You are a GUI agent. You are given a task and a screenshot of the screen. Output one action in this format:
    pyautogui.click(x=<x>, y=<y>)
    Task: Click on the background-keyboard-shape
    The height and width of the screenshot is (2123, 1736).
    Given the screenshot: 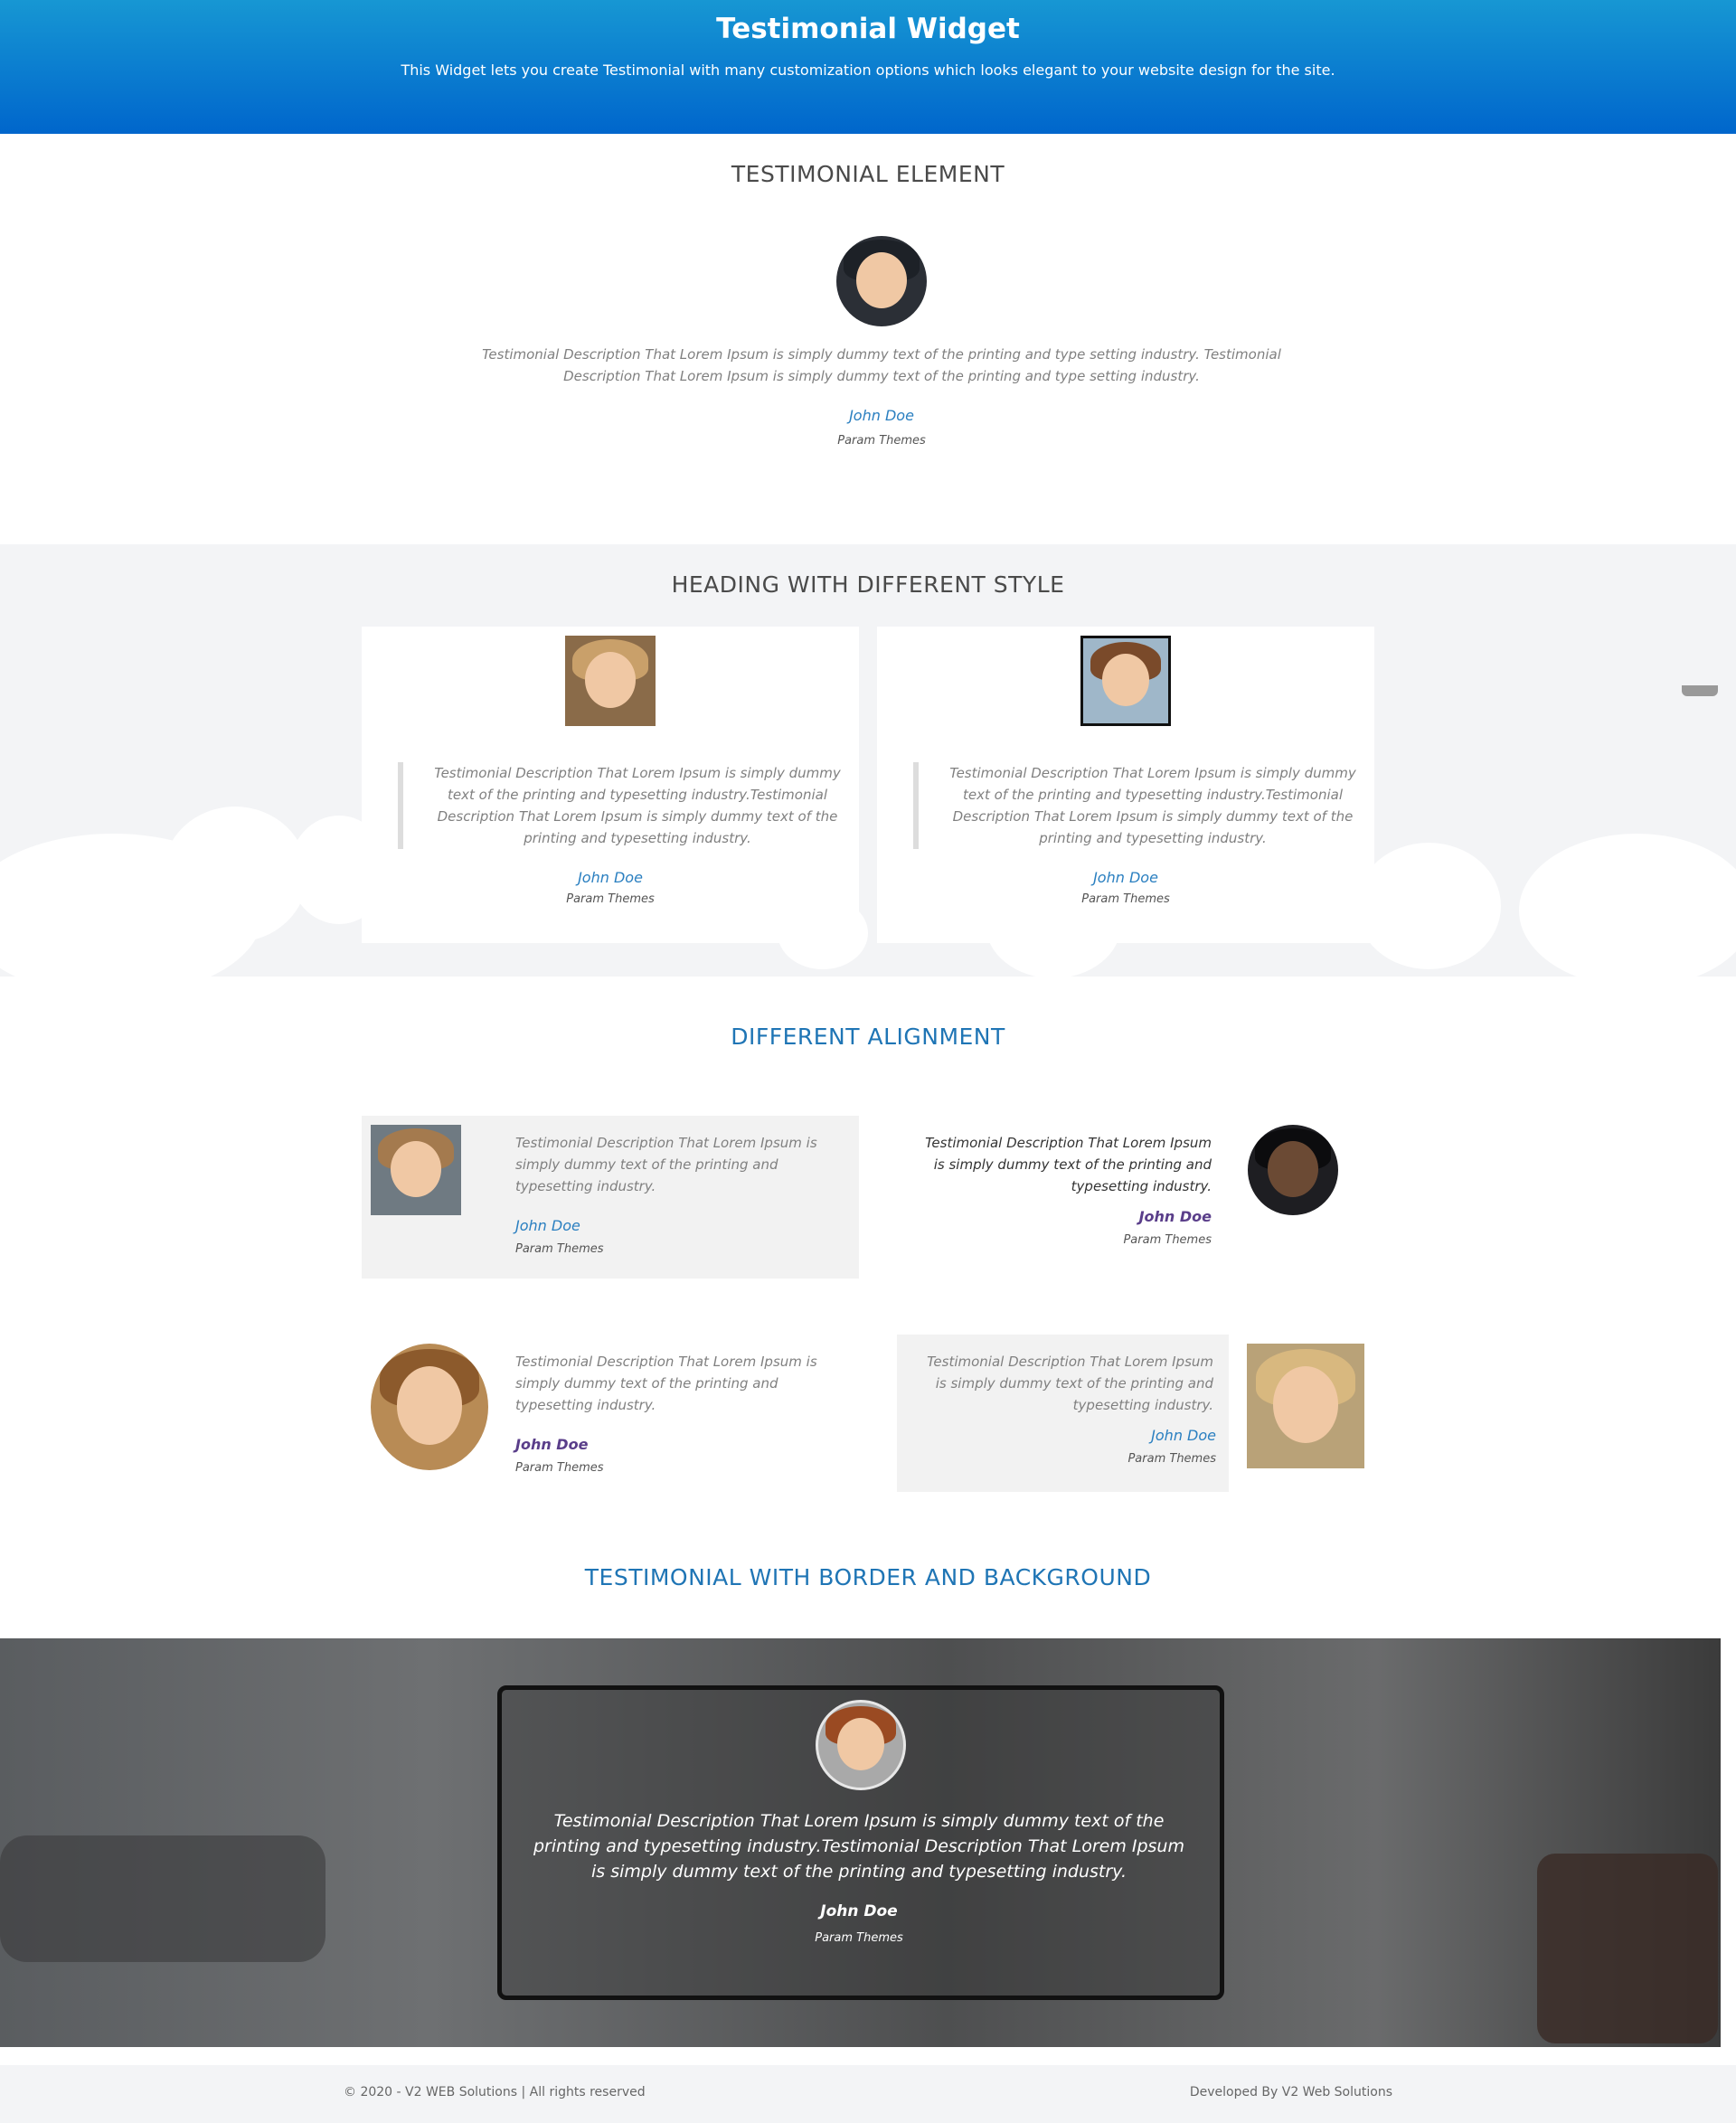 What is the action you would take?
    pyautogui.click(x=163, y=1898)
    